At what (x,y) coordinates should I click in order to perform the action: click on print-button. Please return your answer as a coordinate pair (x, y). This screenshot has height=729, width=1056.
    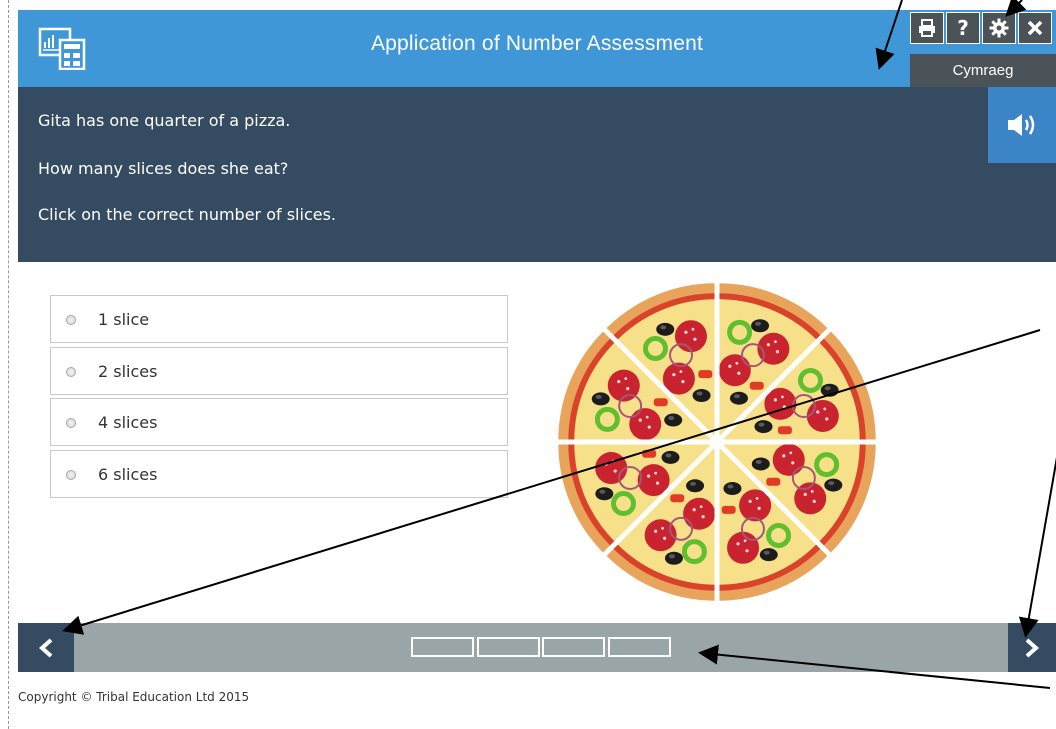
    Looking at the image, I should click on (927, 28).